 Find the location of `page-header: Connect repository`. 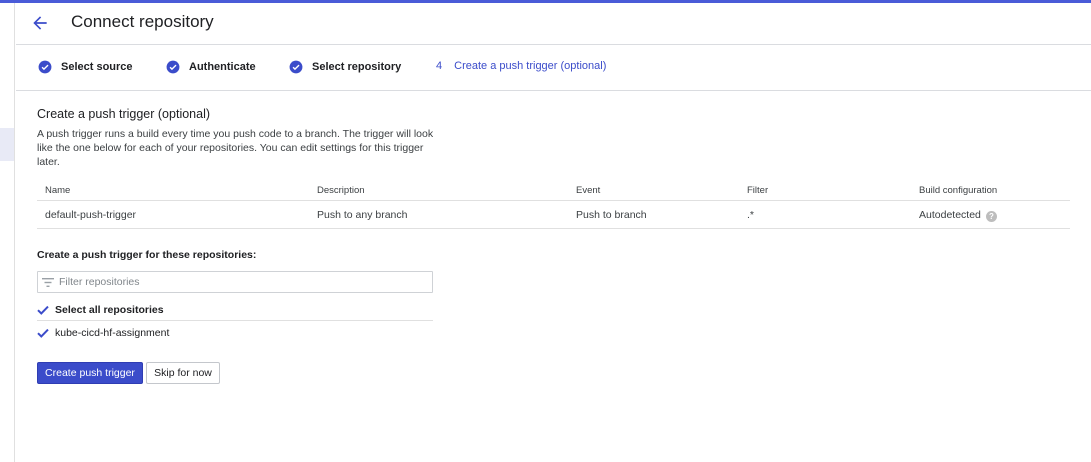

page-header: Connect repository is located at coordinates (553, 24).